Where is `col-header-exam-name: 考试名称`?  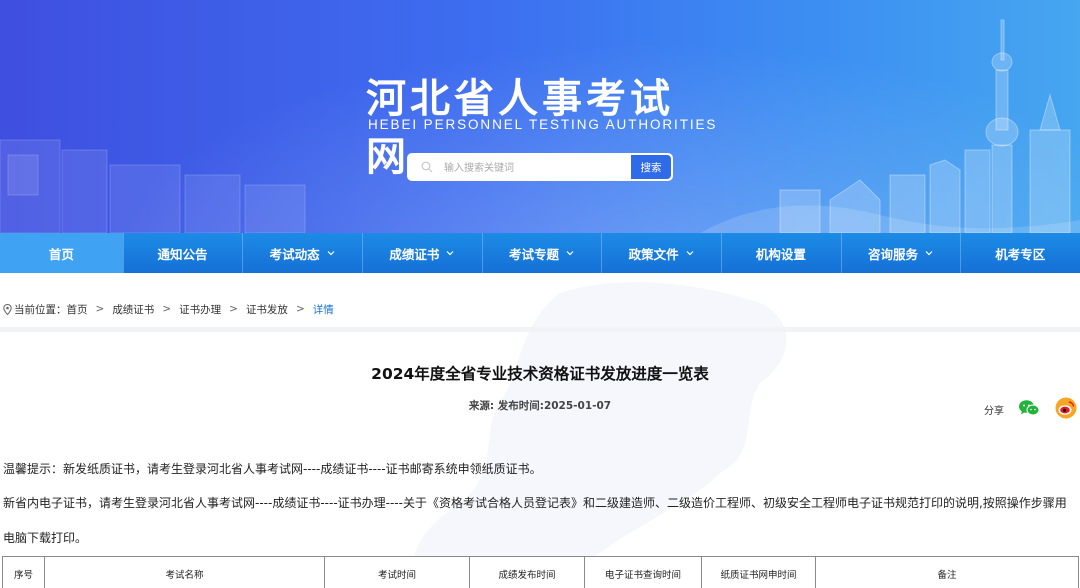
col-header-exam-name: 考试名称 is located at coordinates (184, 572).